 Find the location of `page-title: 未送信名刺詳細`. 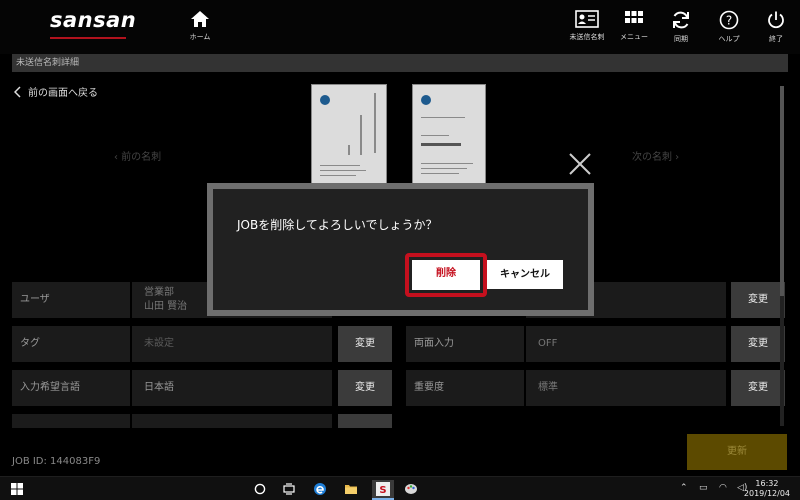

page-title: 未送信名刺詳細 is located at coordinates (400, 63).